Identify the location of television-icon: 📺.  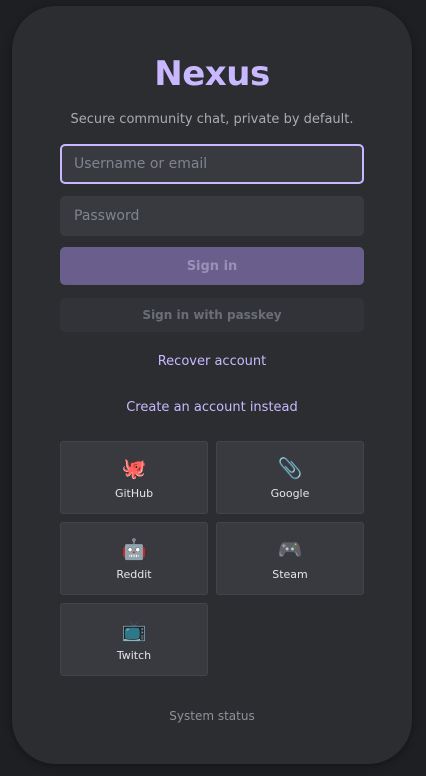
(134, 630).